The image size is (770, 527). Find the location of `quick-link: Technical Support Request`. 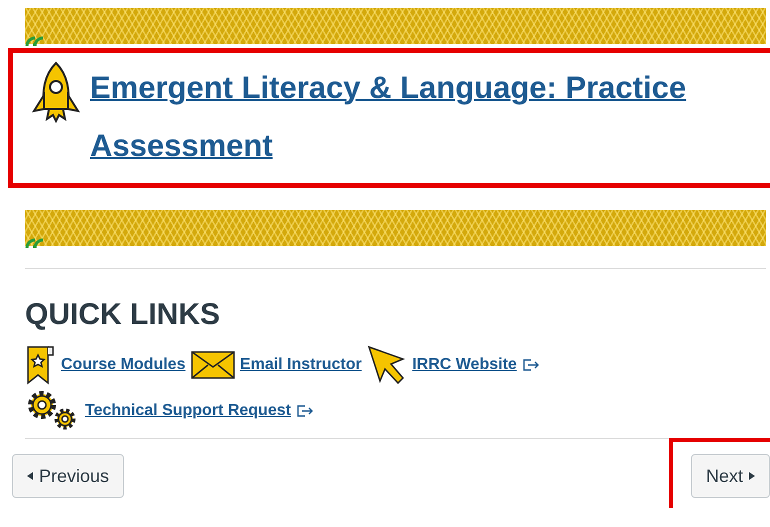

quick-link: Technical Support Request is located at coordinates (188, 410).